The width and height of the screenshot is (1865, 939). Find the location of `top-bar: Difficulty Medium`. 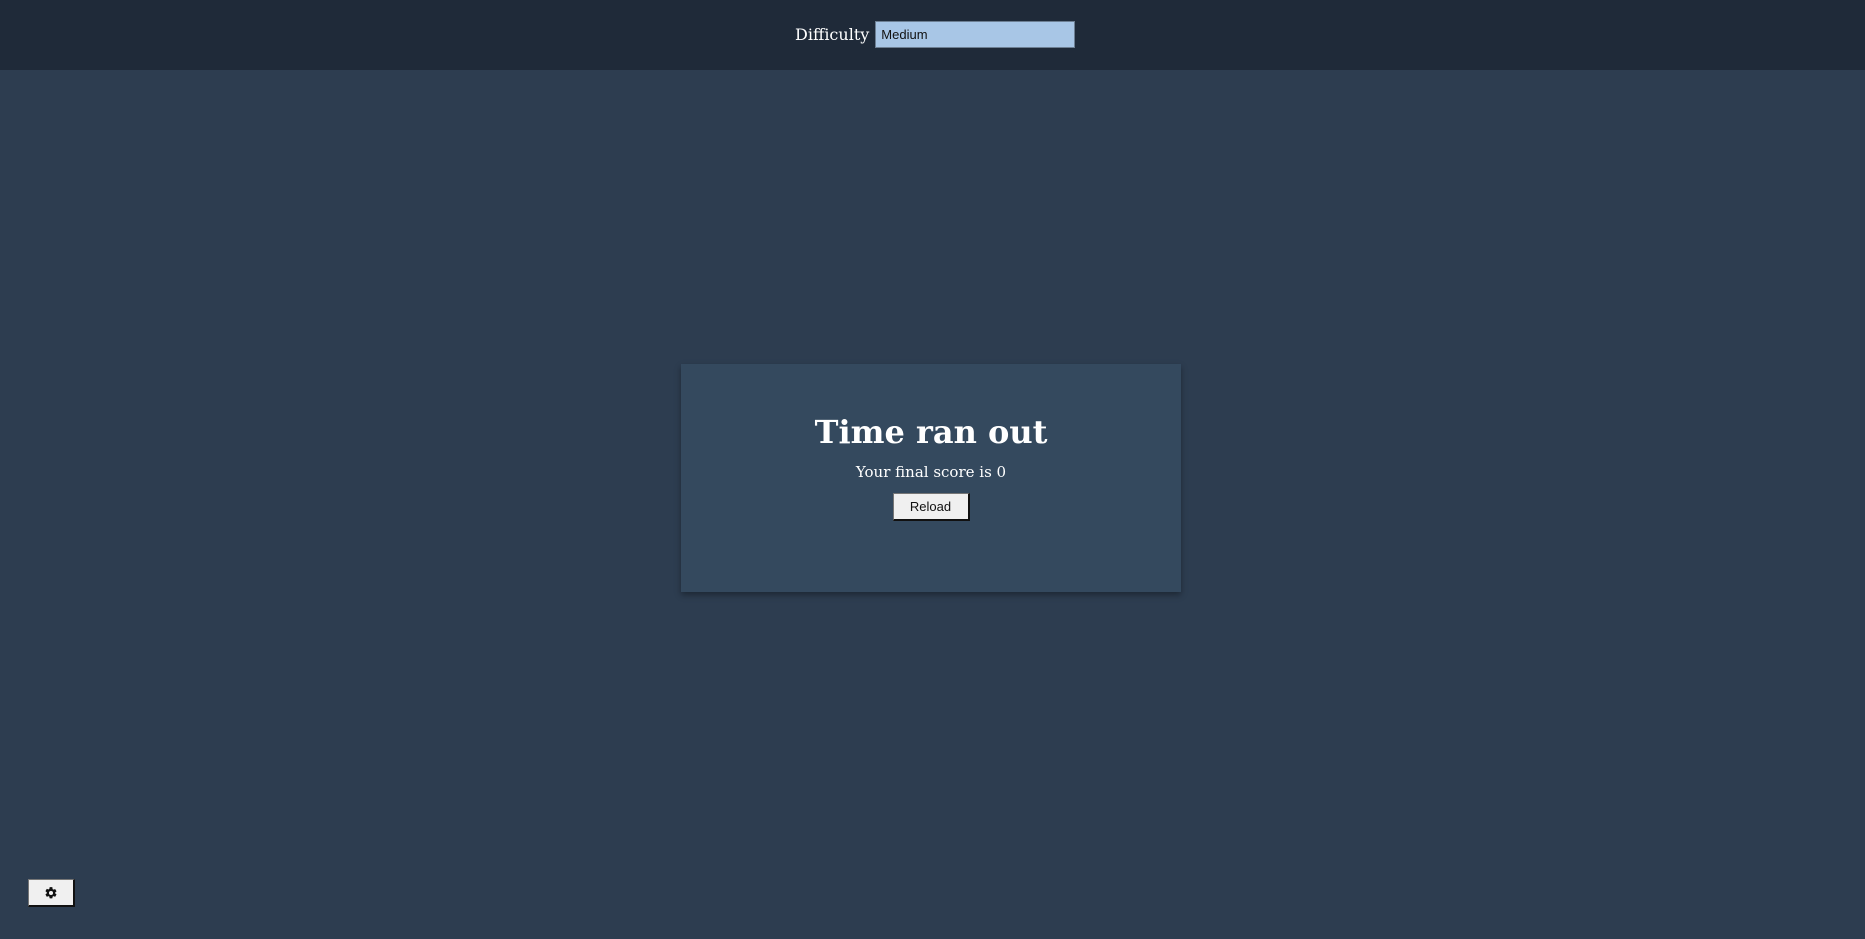

top-bar: Difficulty Medium is located at coordinates (932, 35).